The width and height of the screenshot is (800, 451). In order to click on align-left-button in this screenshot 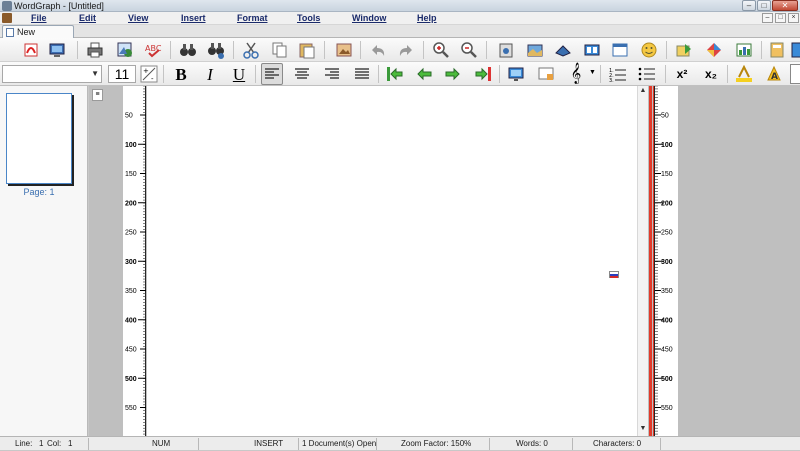, I will do `click(272, 74)`.